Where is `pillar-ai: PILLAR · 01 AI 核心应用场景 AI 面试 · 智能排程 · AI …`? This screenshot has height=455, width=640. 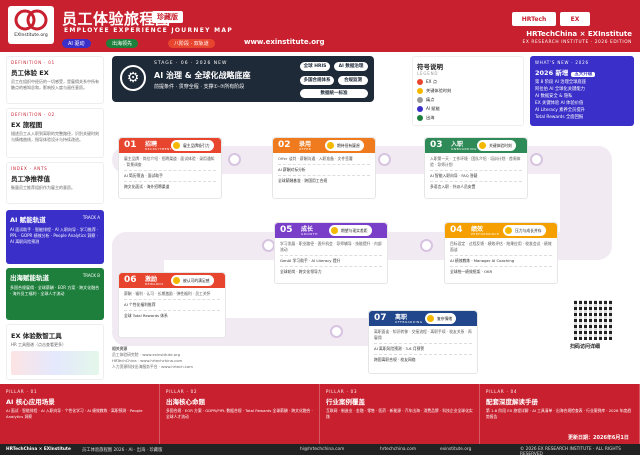
pillar-ai: PILLAR · 01 AI 核心应用场景 AI 面试 · 智能排程 · AI … is located at coordinates (80, 414).